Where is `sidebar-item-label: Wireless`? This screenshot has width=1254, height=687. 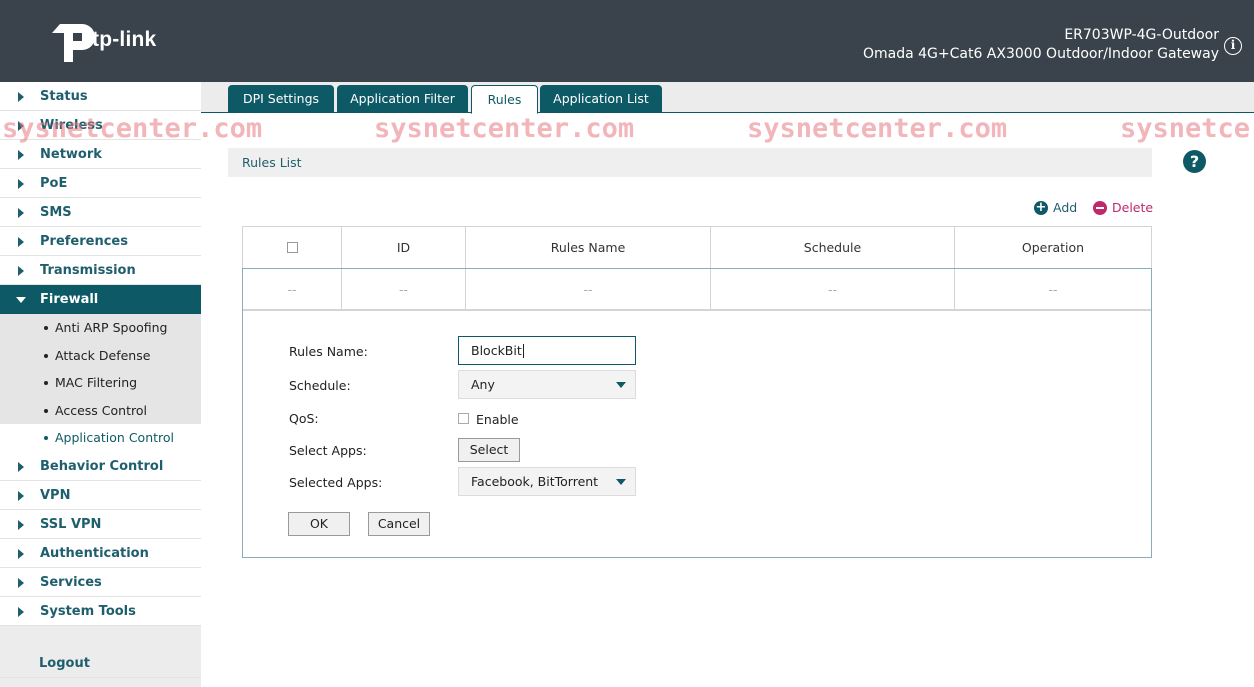
sidebar-item-label: Wireless is located at coordinates (71, 125).